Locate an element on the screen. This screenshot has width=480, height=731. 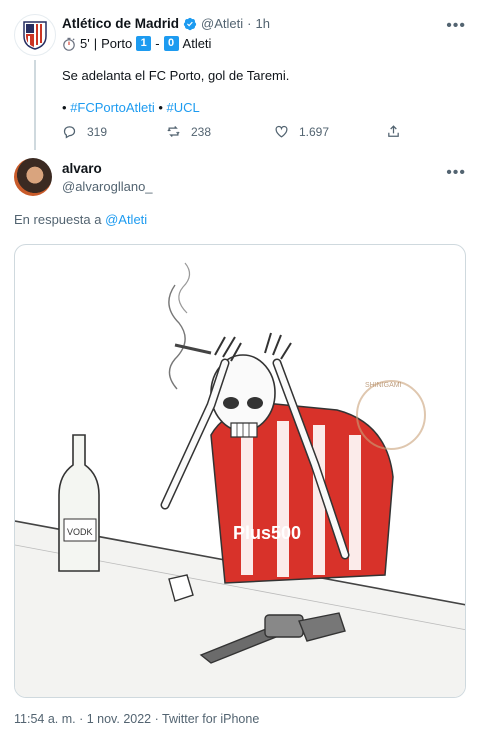
tweet-actions: 319 238 1.697 is located at coordinates (237, 133).